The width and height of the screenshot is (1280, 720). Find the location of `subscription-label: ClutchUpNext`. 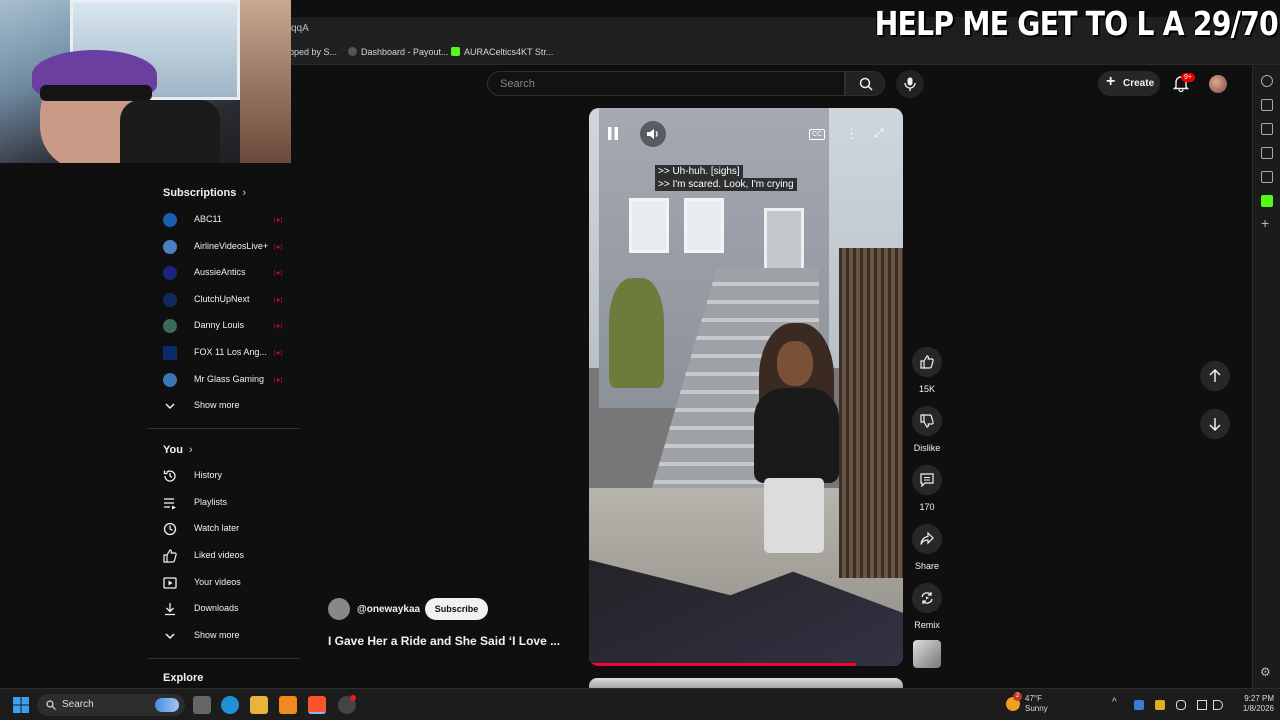

subscription-label: ClutchUpNext is located at coordinates (222, 299).